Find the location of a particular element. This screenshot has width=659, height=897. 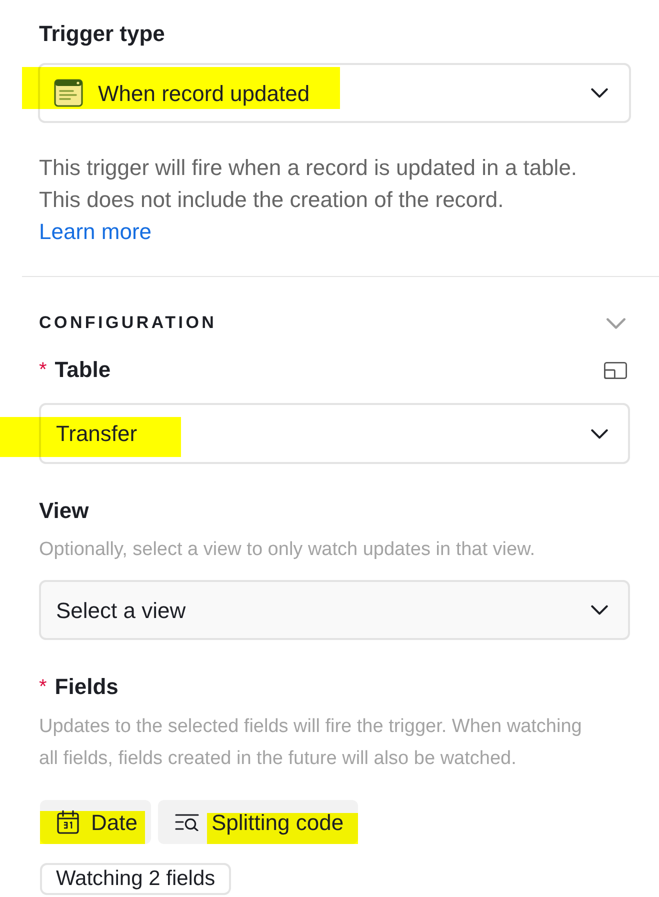

window-icon is located at coordinates (68, 93).